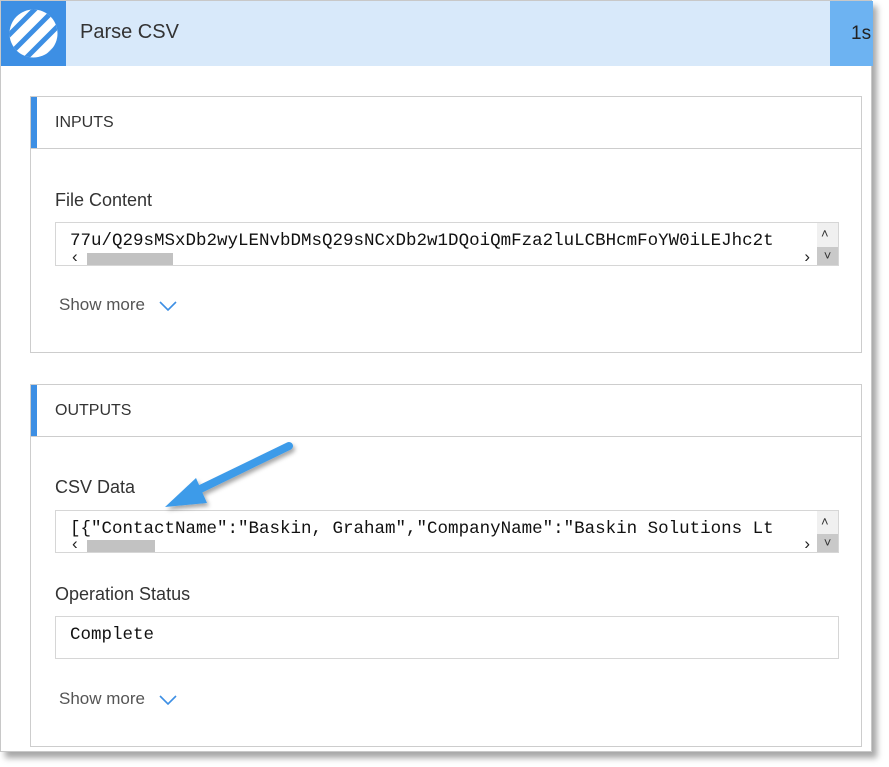 The width and height of the screenshot is (889, 767). What do you see at coordinates (95, 487) in the screenshot?
I see `csv-data-label: CSV Data` at bounding box center [95, 487].